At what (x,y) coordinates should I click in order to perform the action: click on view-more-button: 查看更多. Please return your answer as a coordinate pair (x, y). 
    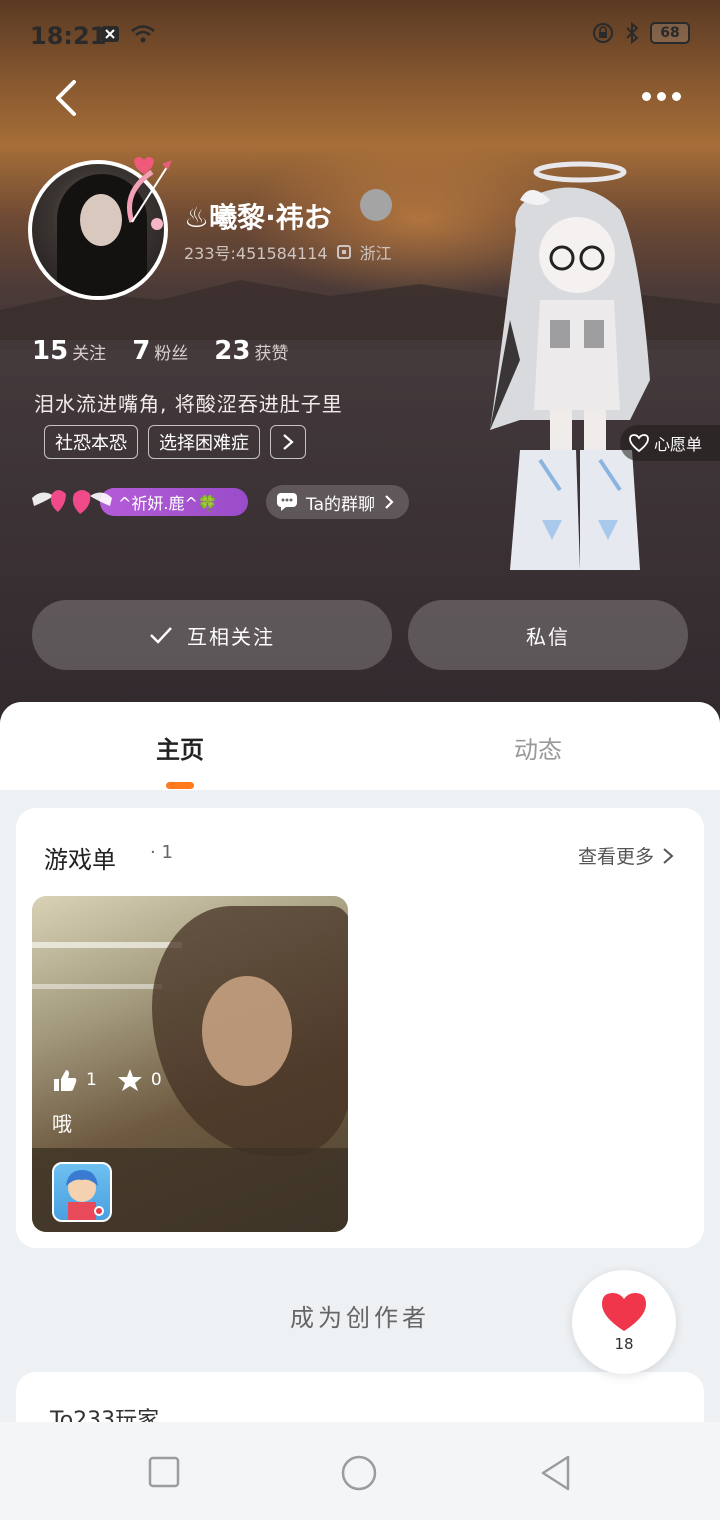
    Looking at the image, I should click on (626, 855).